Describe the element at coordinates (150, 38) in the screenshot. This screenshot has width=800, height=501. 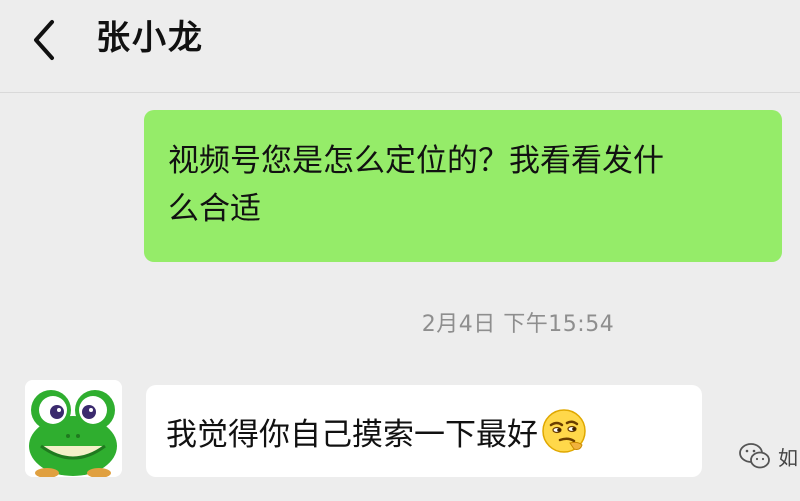
I see `contact-name: 张小龙` at that location.